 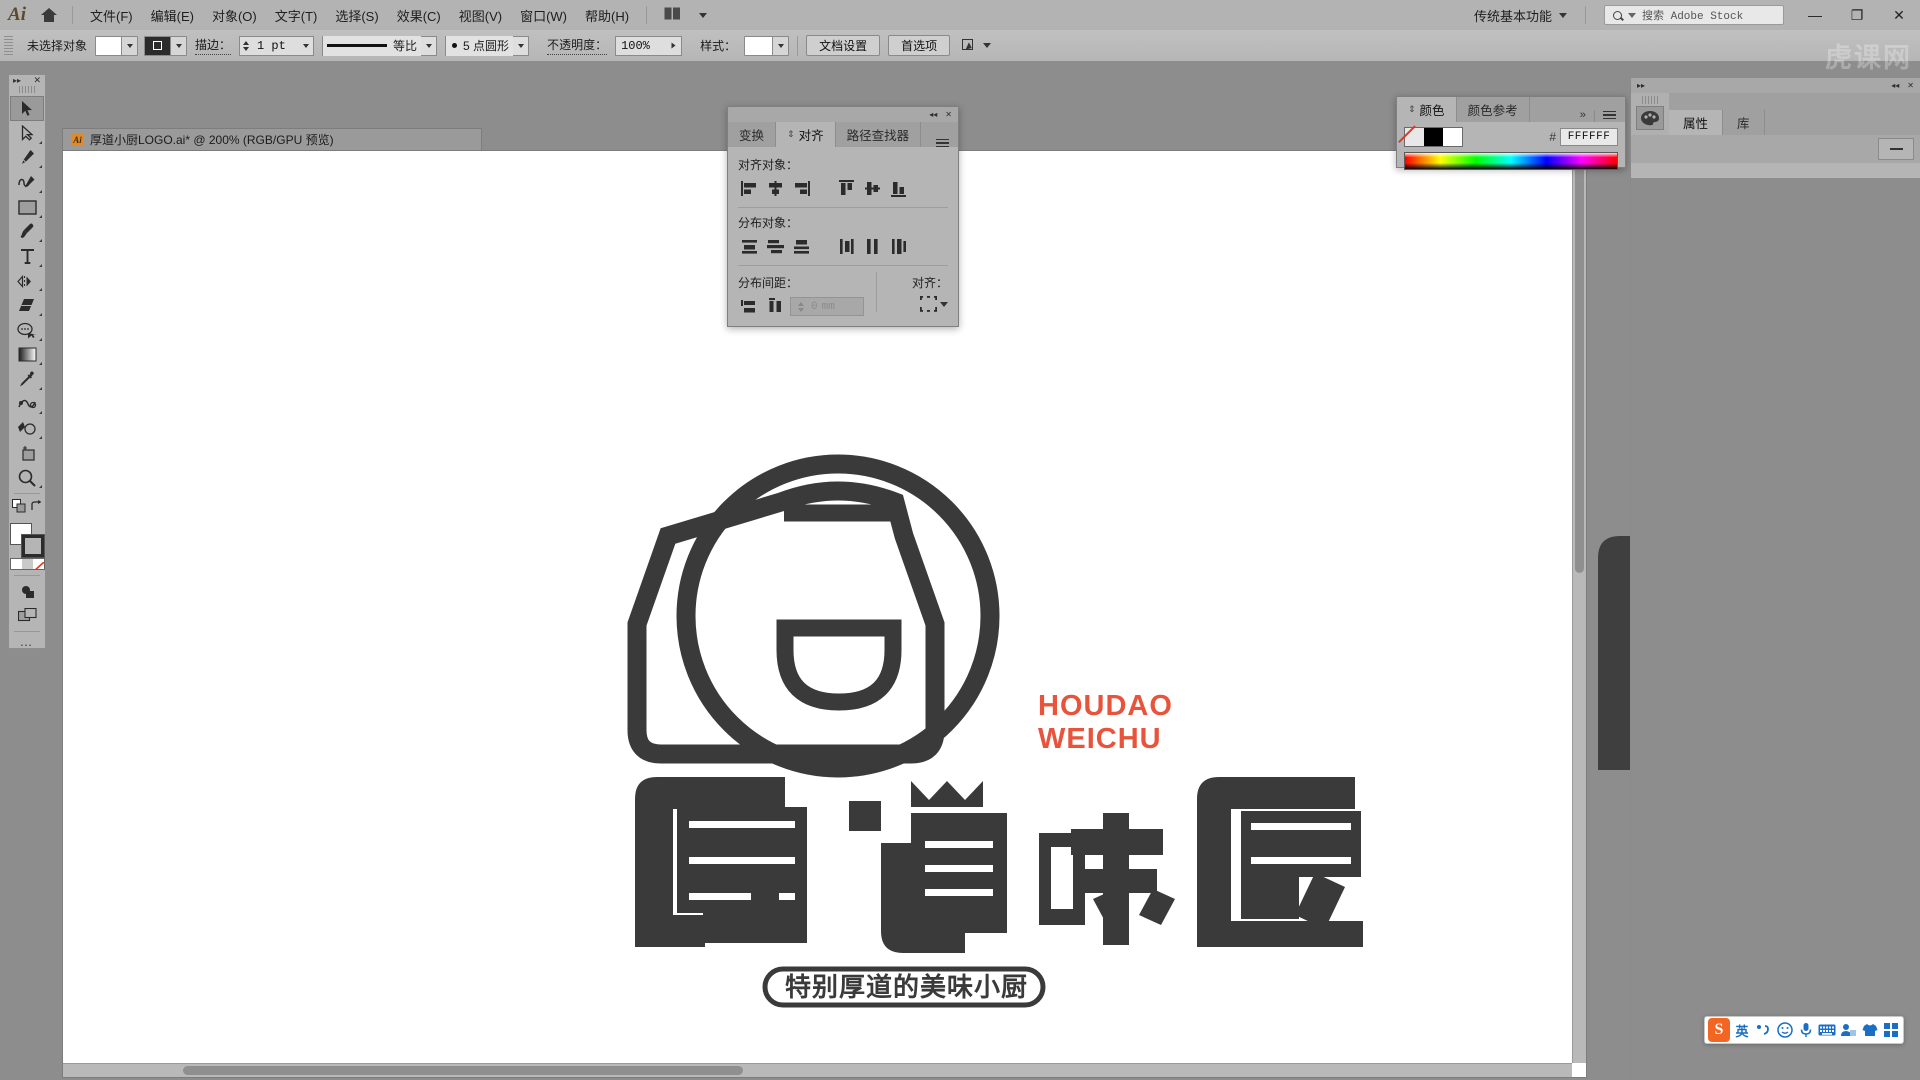 What do you see at coordinates (27, 453) in the screenshot?
I see `artboard-tool` at bounding box center [27, 453].